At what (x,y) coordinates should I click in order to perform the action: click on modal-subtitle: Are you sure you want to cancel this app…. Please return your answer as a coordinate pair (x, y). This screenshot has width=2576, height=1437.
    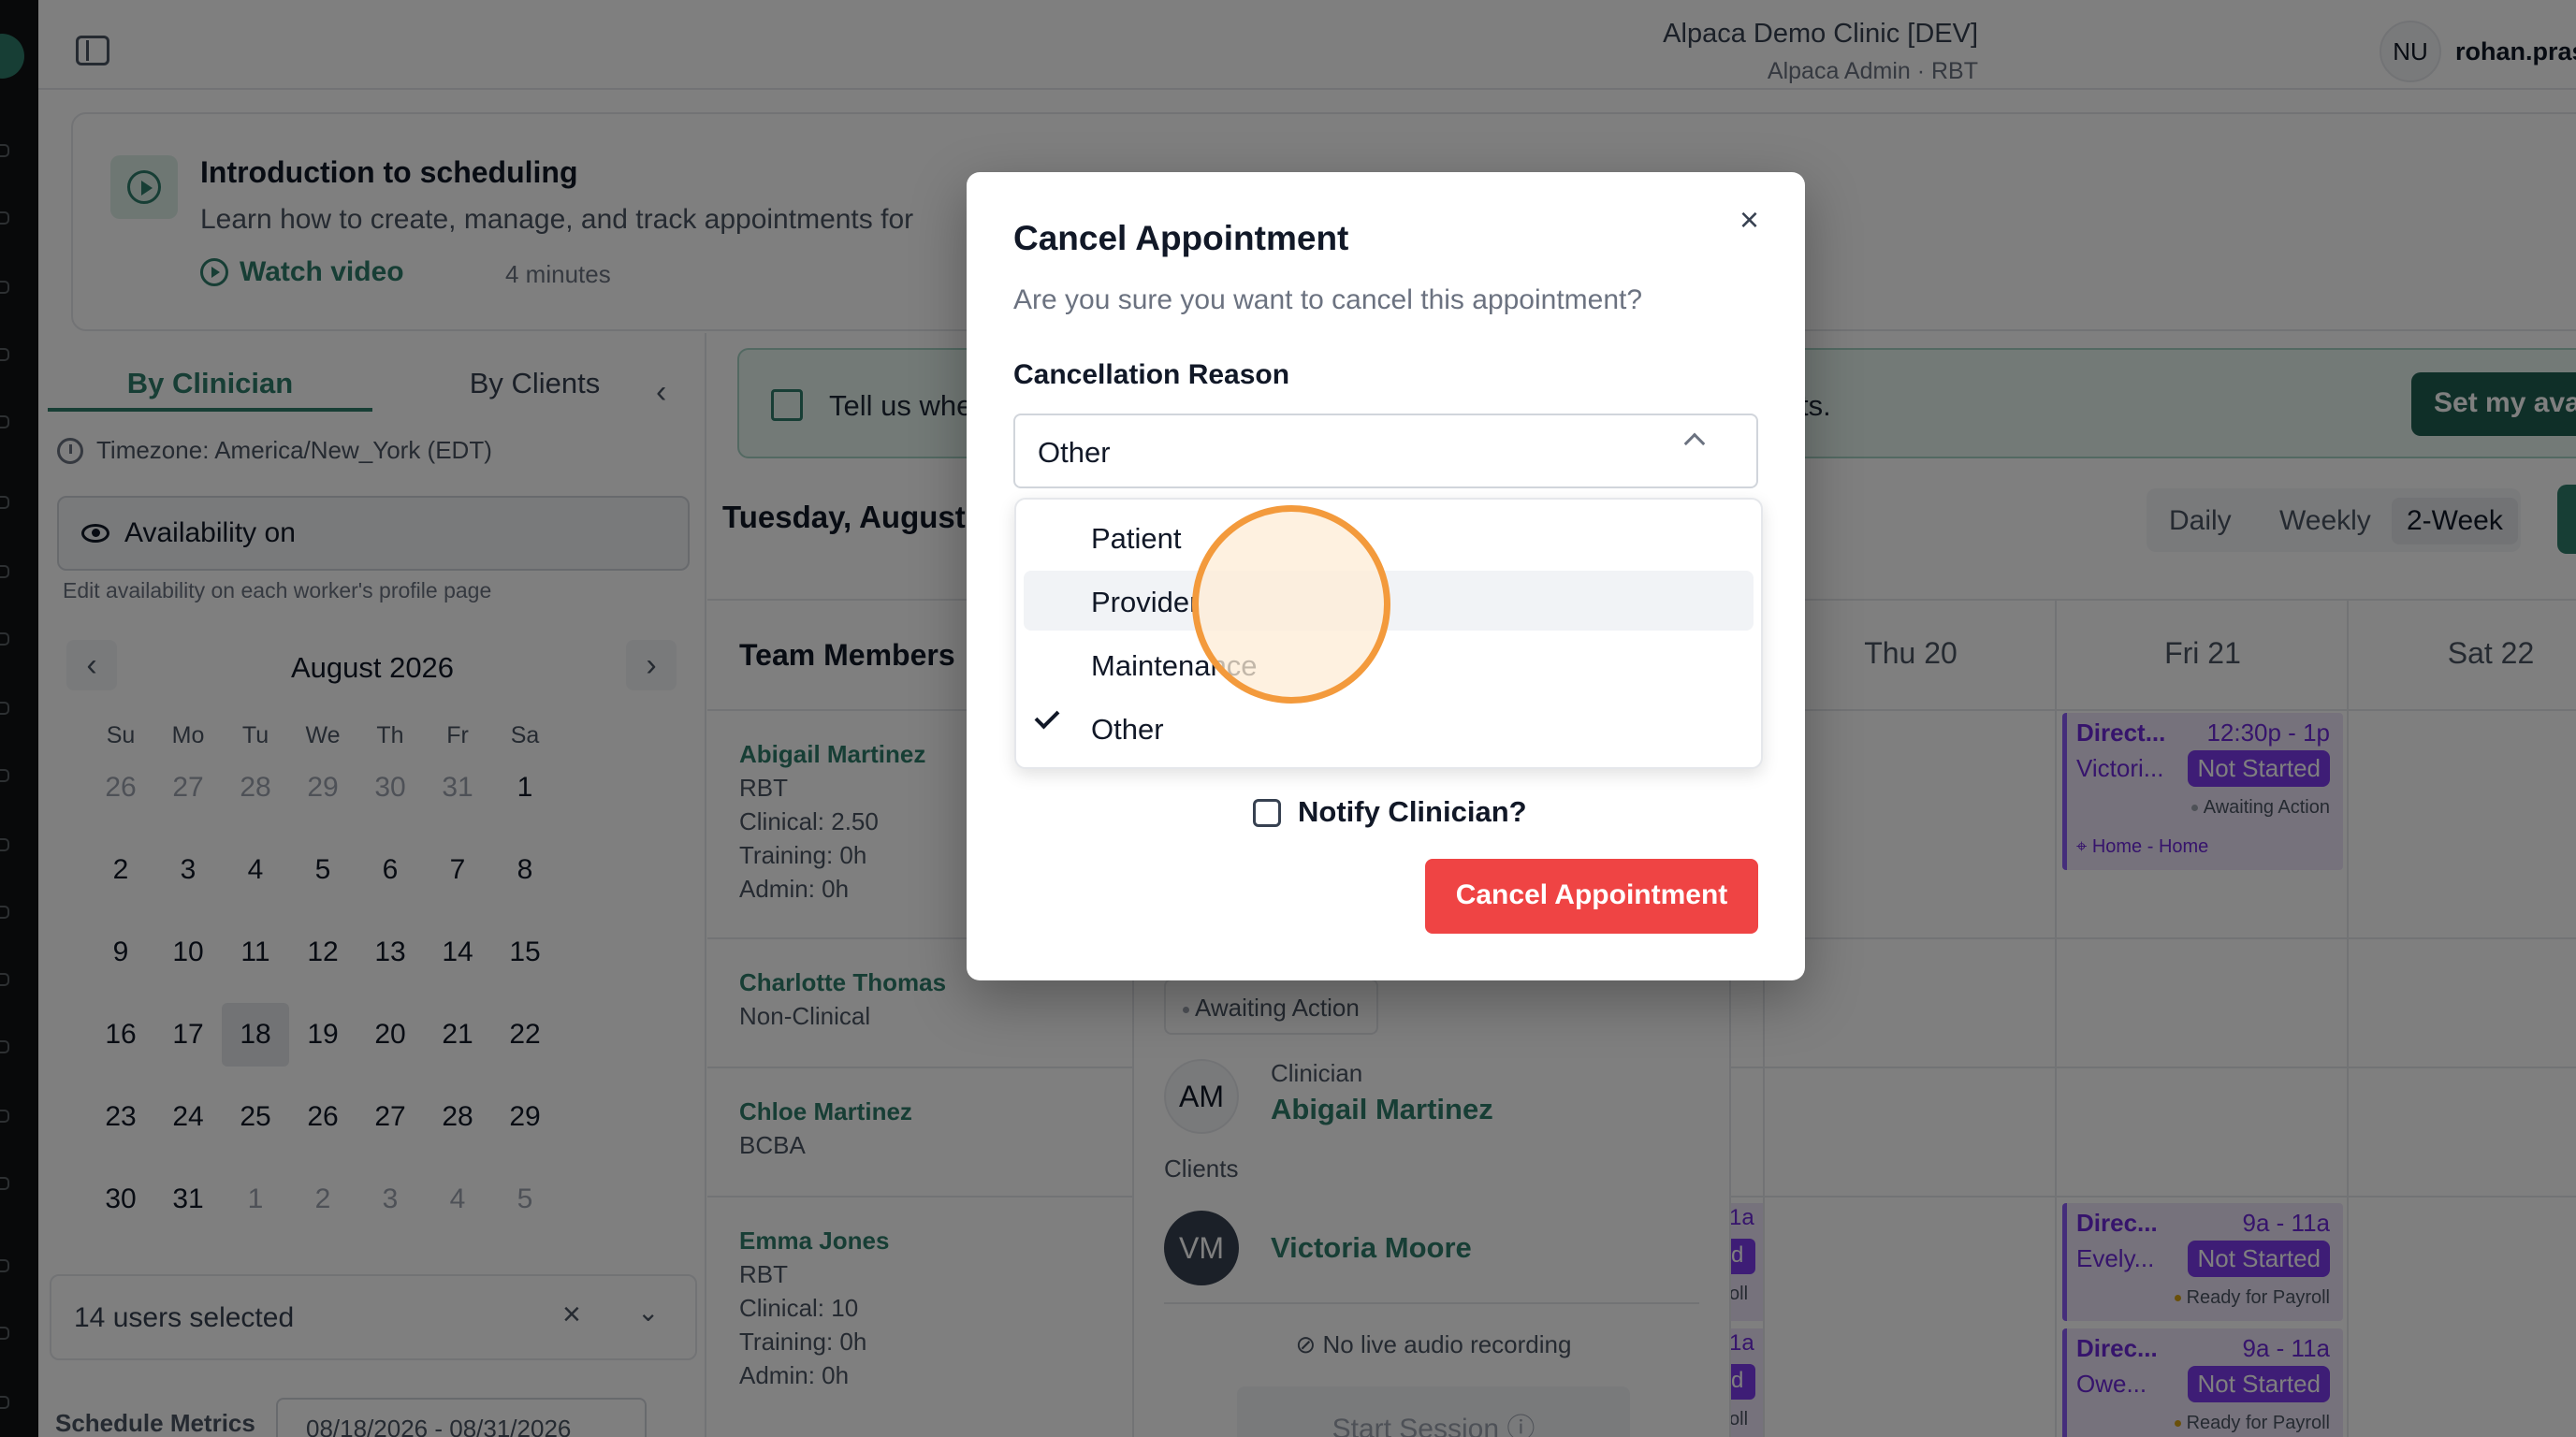
    Looking at the image, I should click on (1328, 299).